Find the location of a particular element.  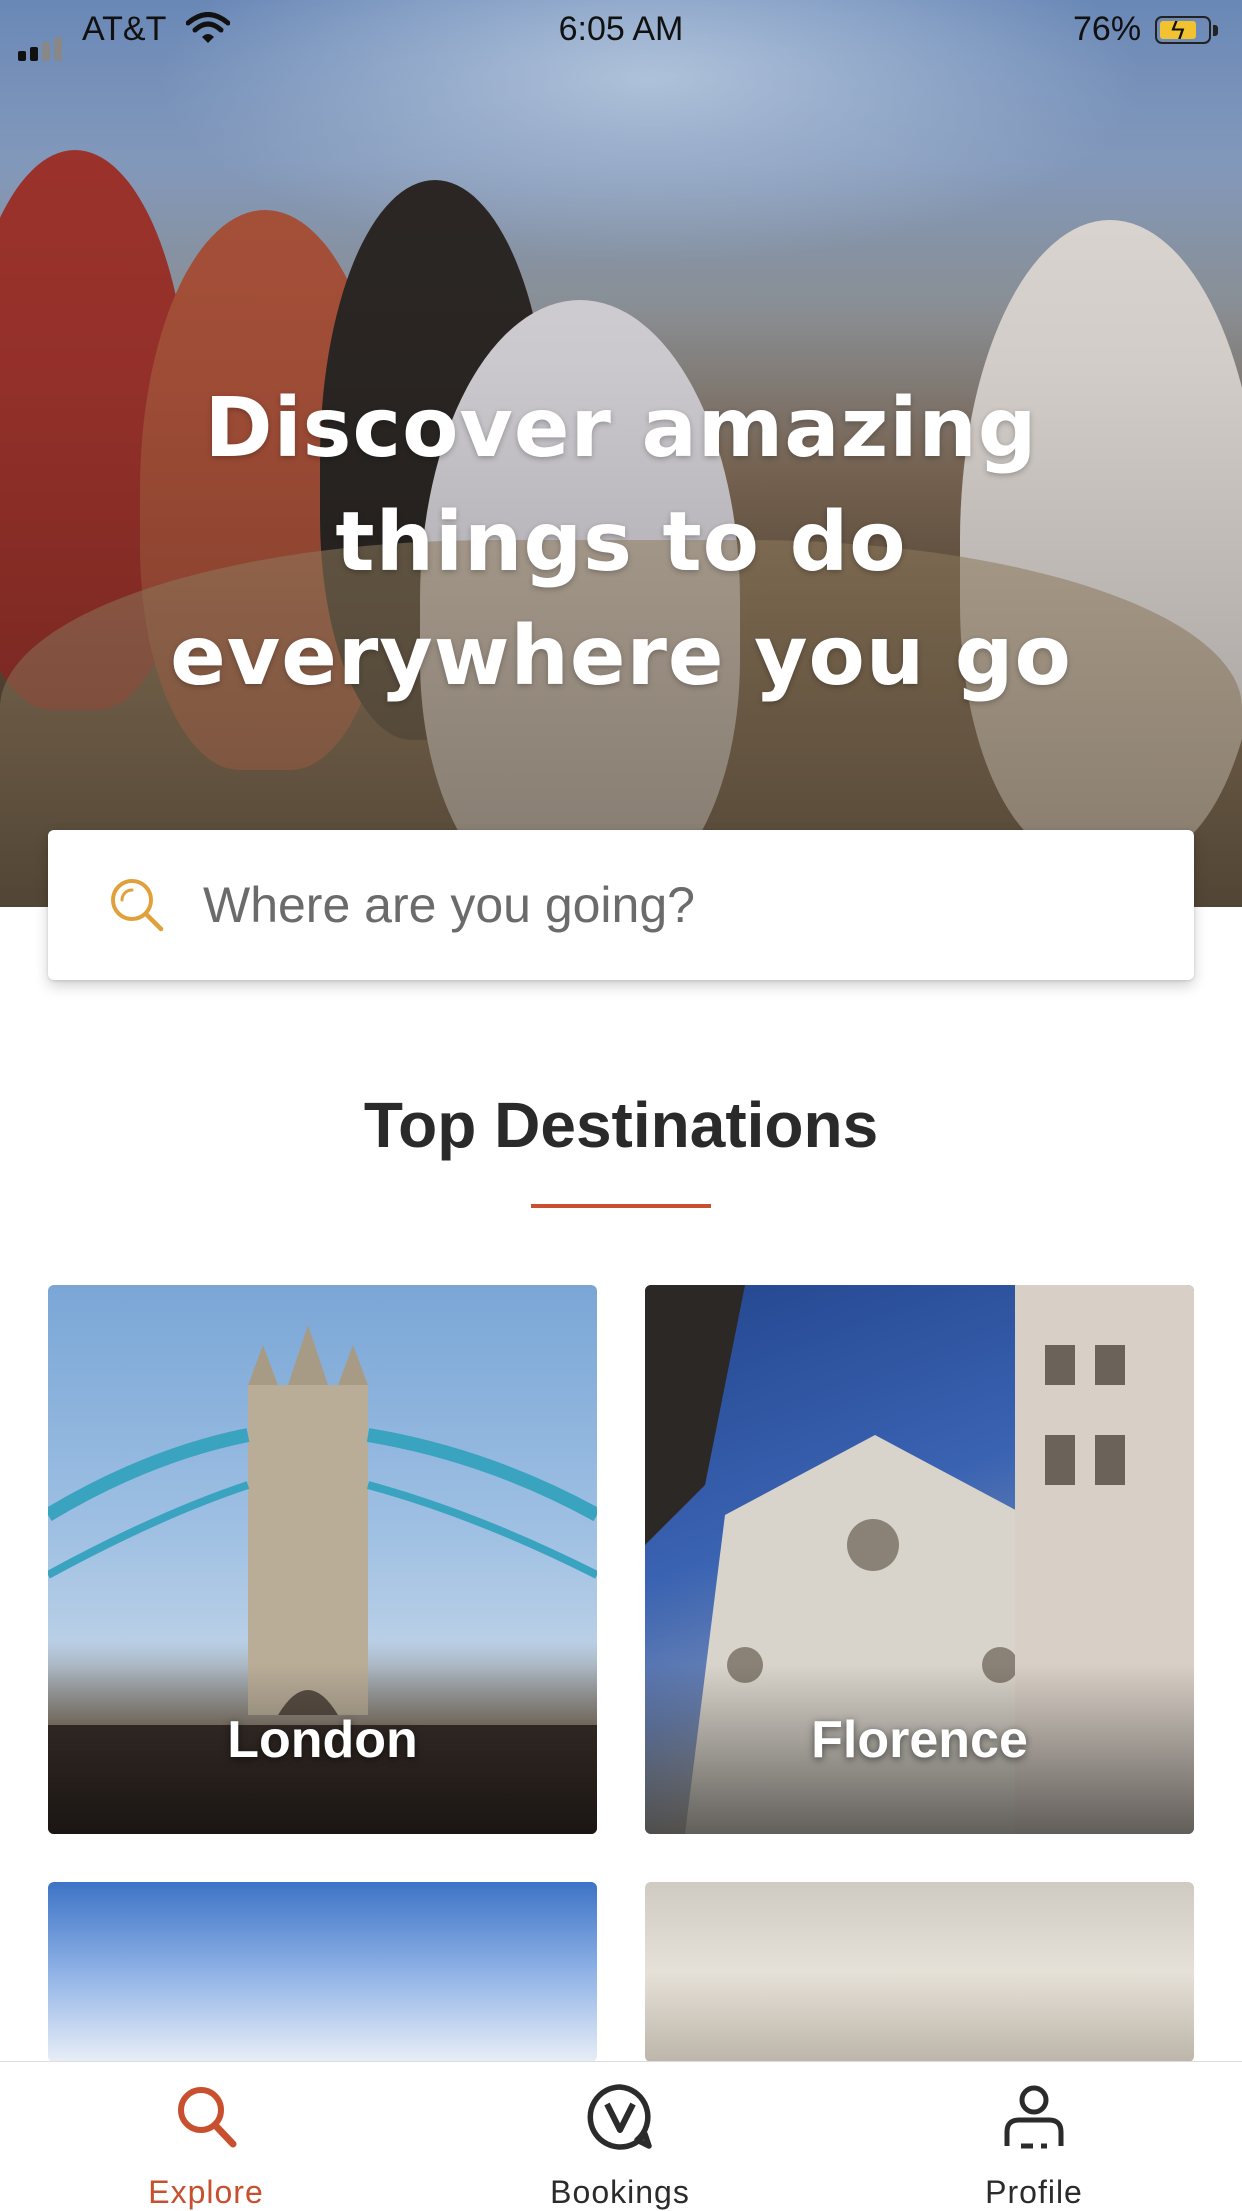

section-title: Top Destinations is located at coordinates (621, 1125).